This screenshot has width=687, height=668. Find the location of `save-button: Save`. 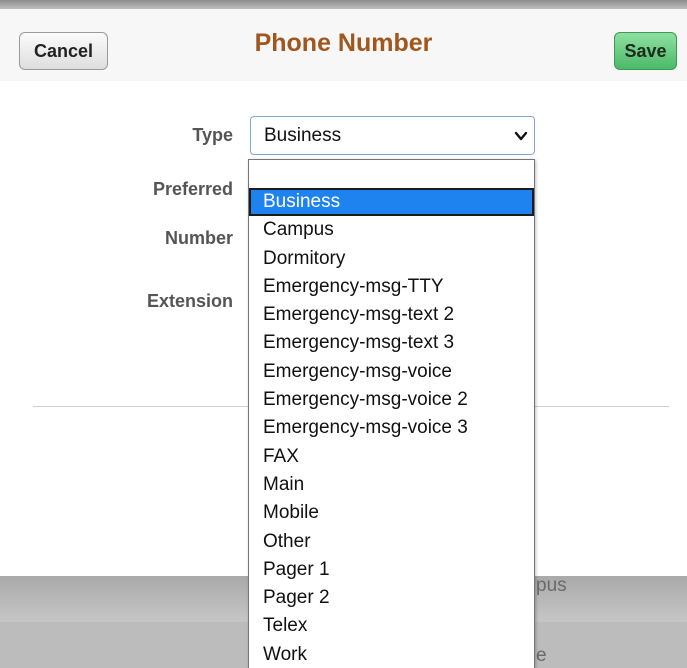

save-button: Save is located at coordinates (645, 51).